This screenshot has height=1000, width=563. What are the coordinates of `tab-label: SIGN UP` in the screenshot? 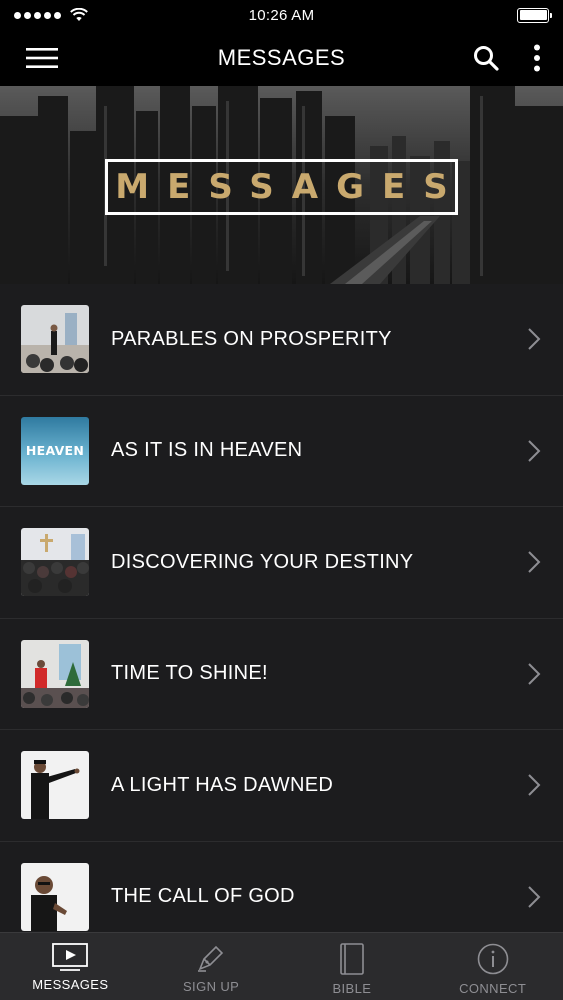 It's located at (211, 986).